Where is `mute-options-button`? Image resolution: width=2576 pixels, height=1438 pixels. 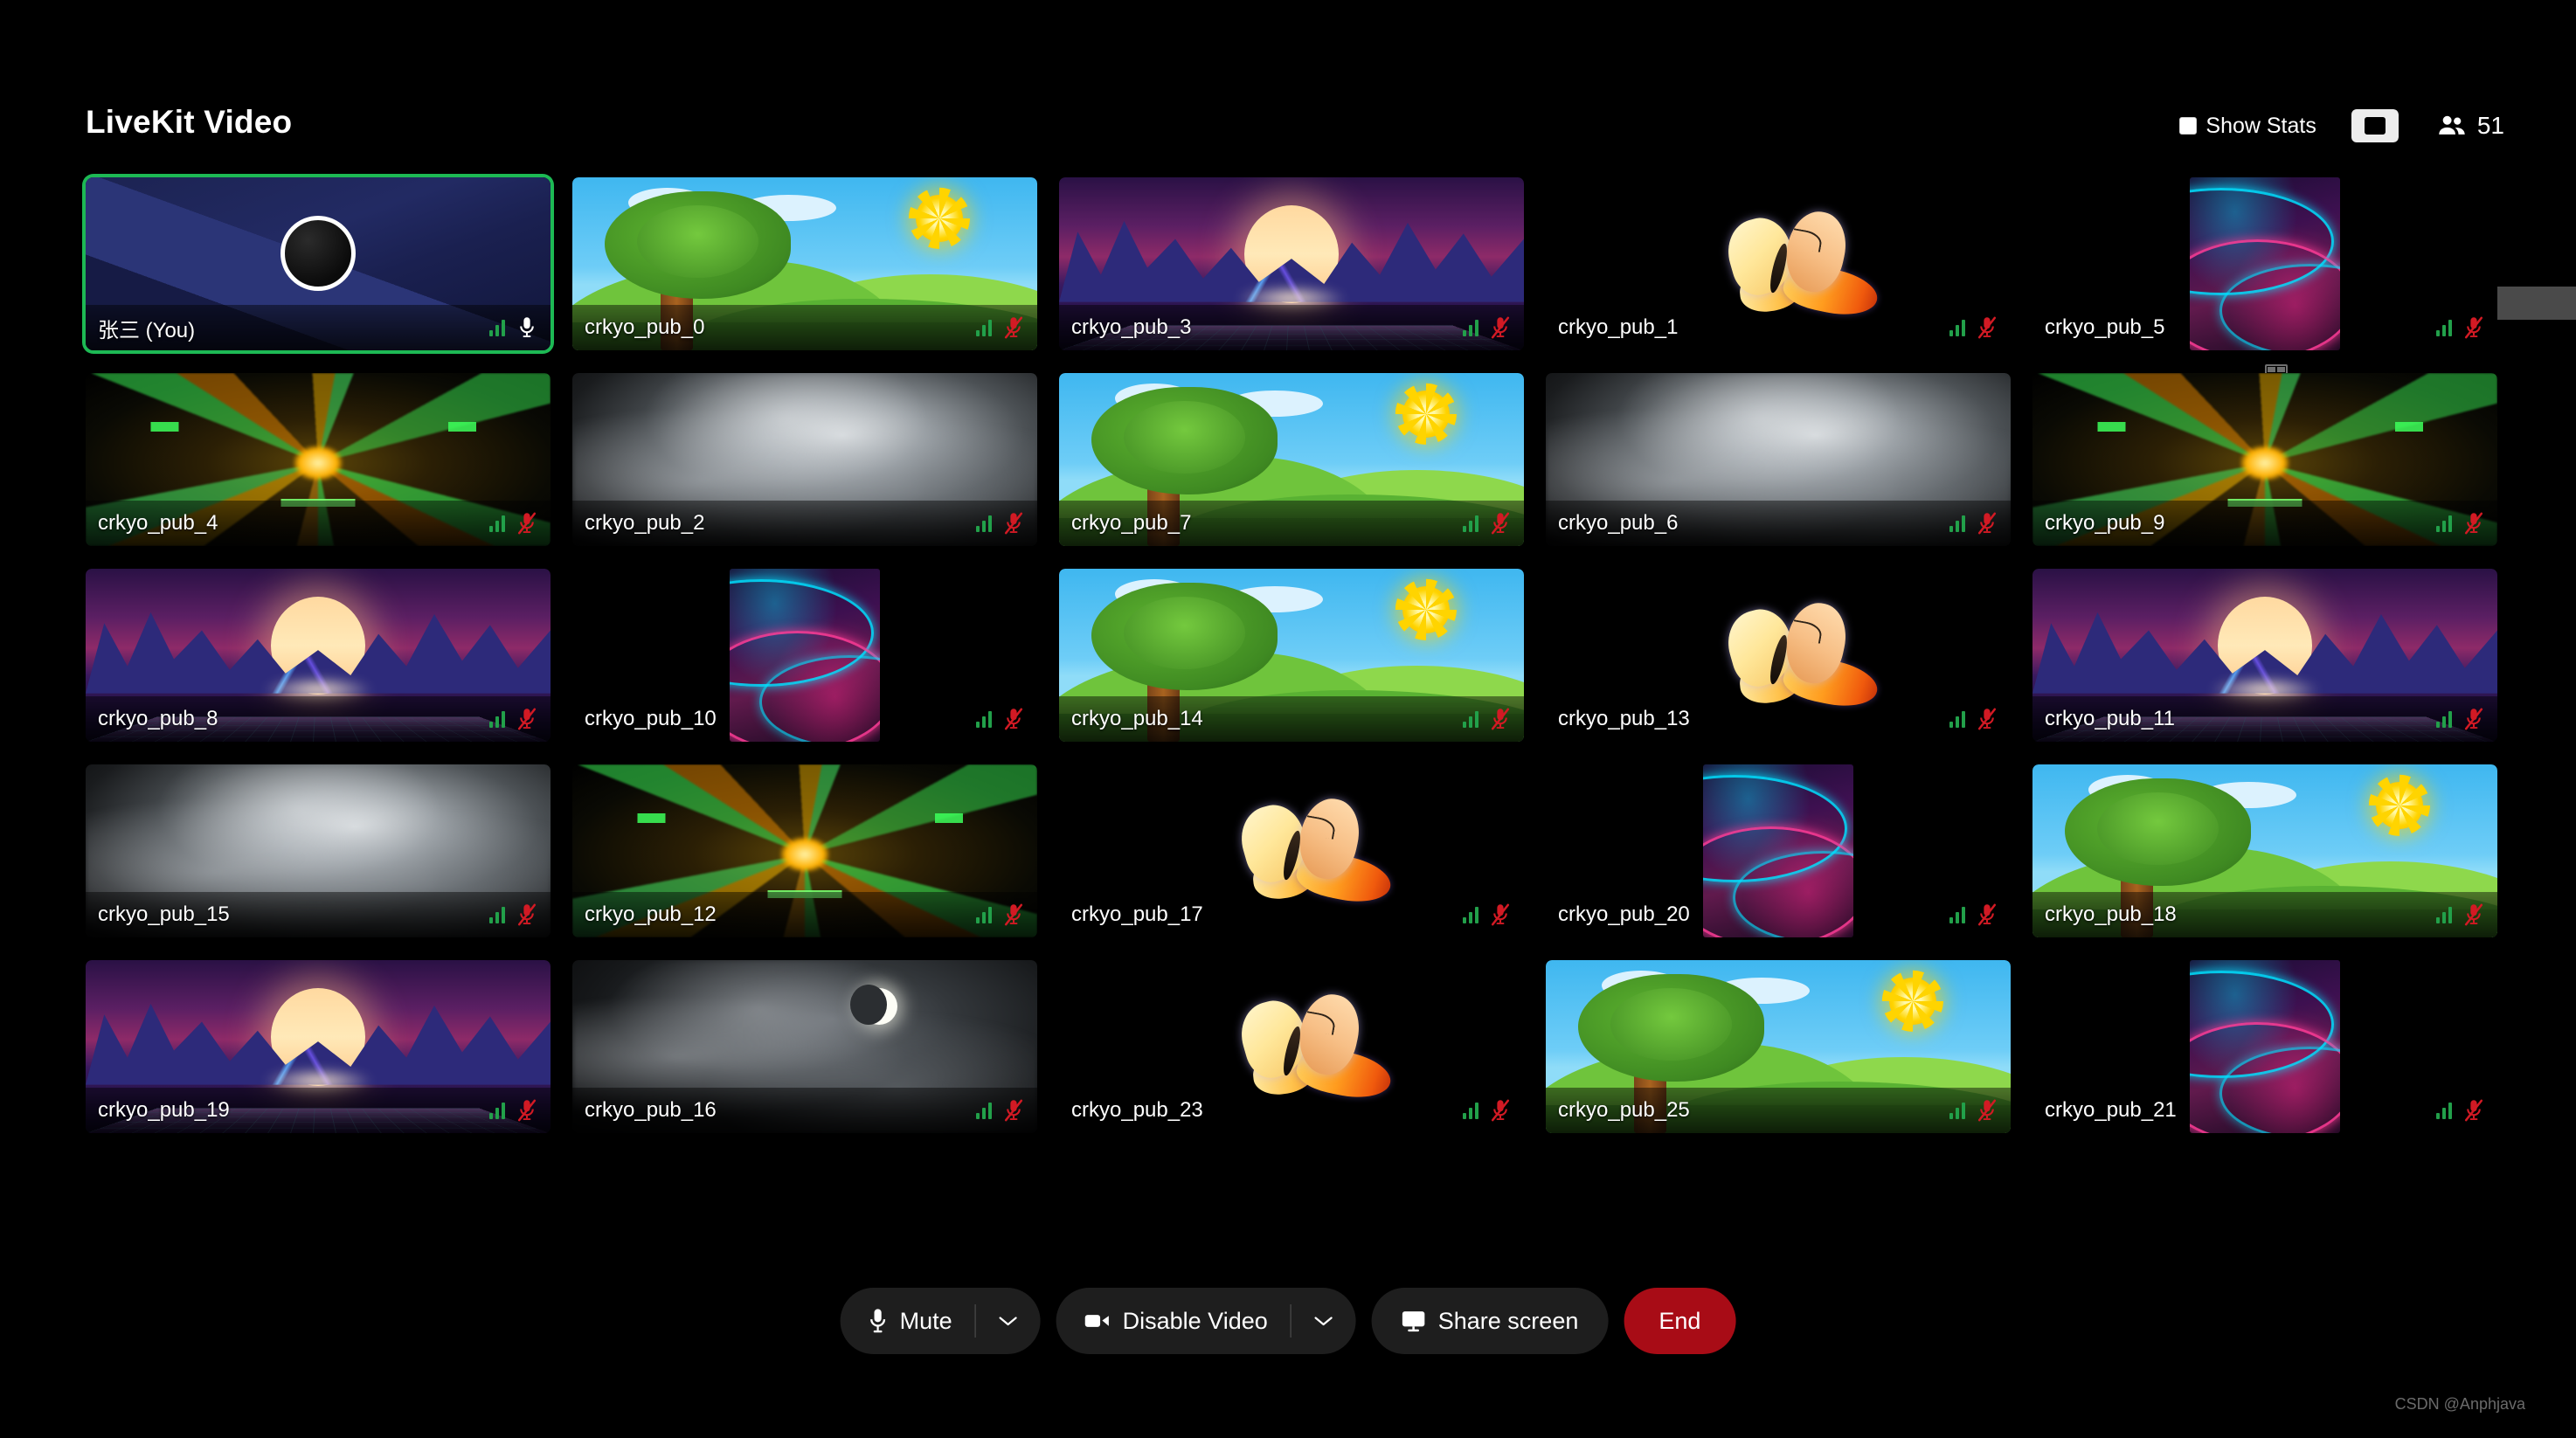 mute-options-button is located at coordinates (1008, 1321).